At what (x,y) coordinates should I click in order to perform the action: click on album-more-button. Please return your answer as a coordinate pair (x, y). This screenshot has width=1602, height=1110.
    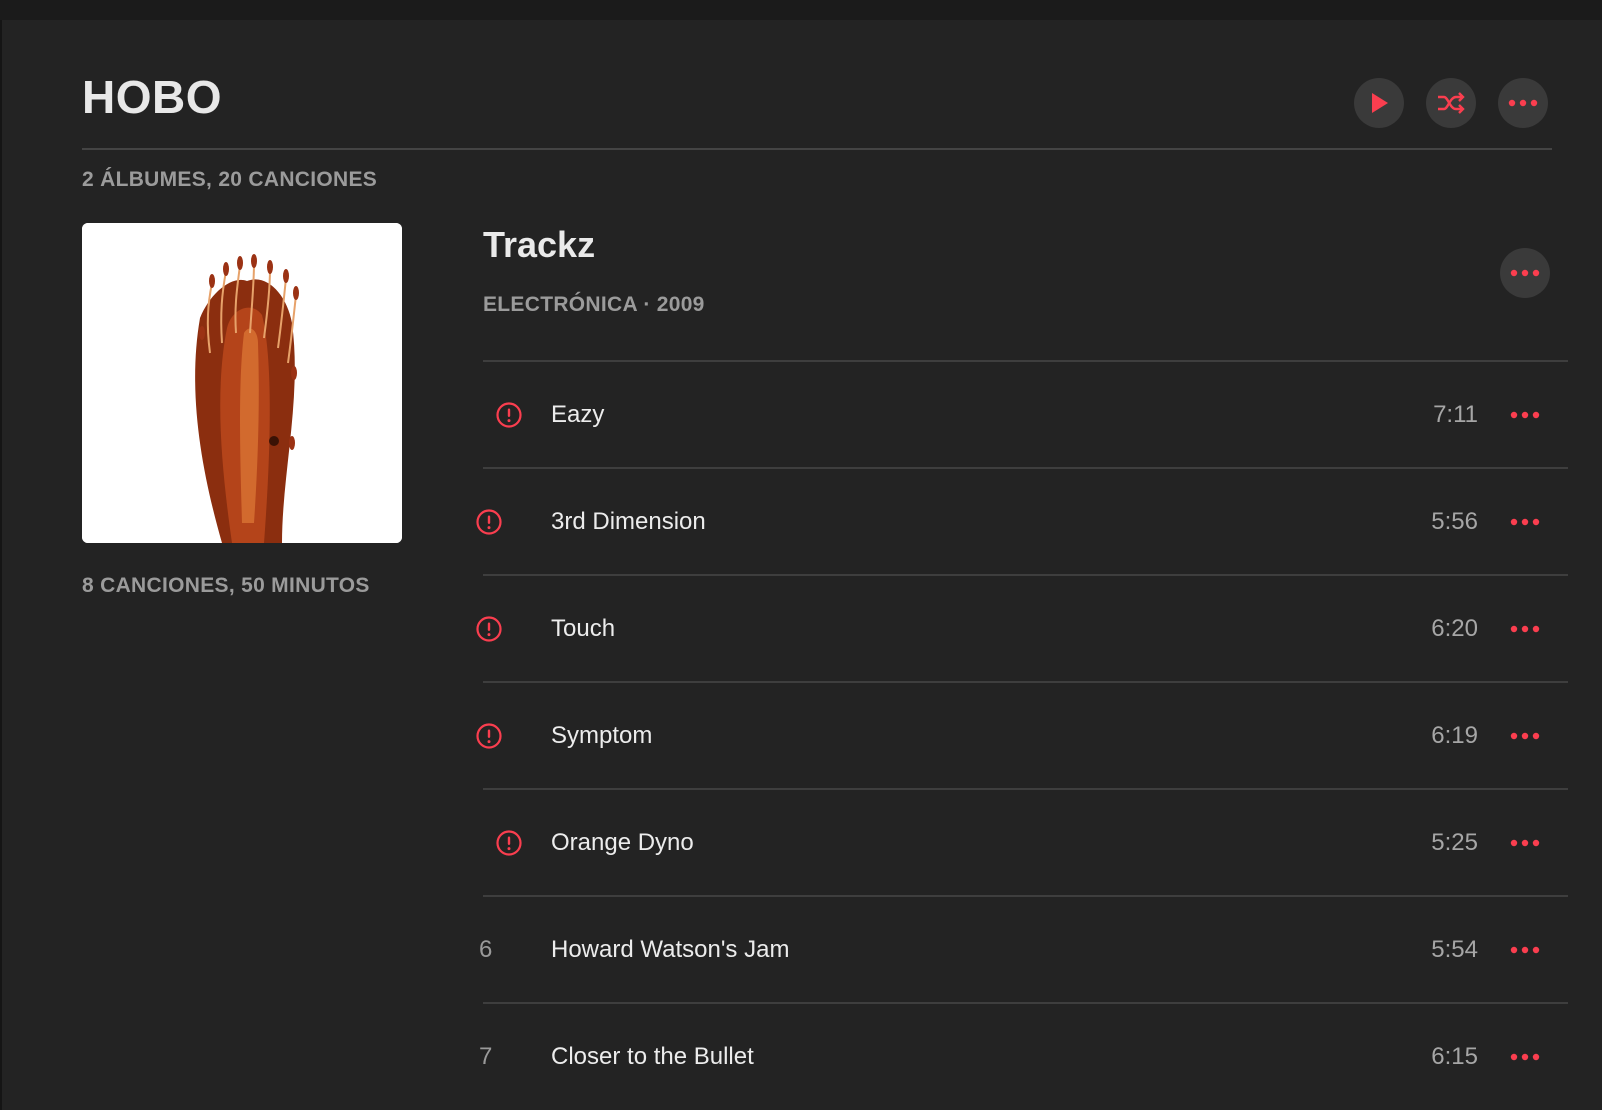
    Looking at the image, I should click on (1525, 273).